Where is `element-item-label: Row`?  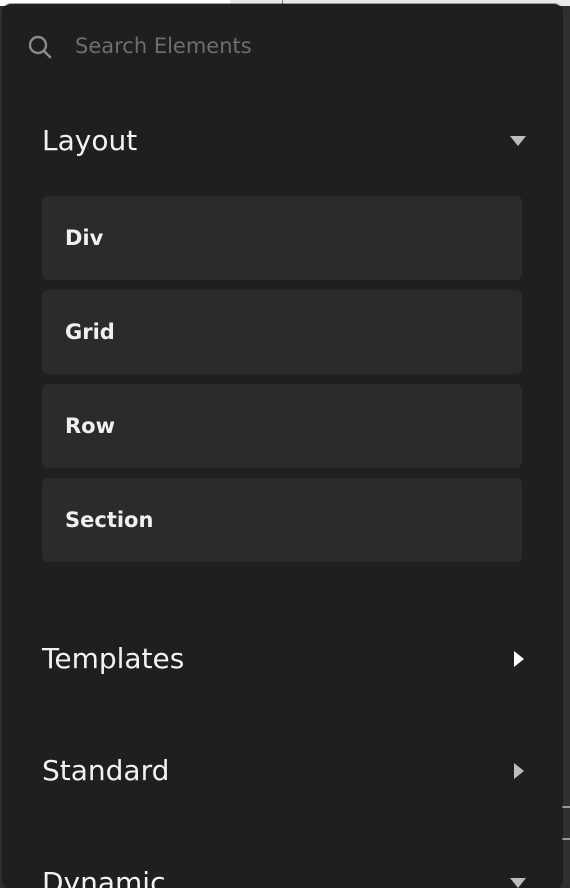
element-item-label: Row is located at coordinates (90, 426).